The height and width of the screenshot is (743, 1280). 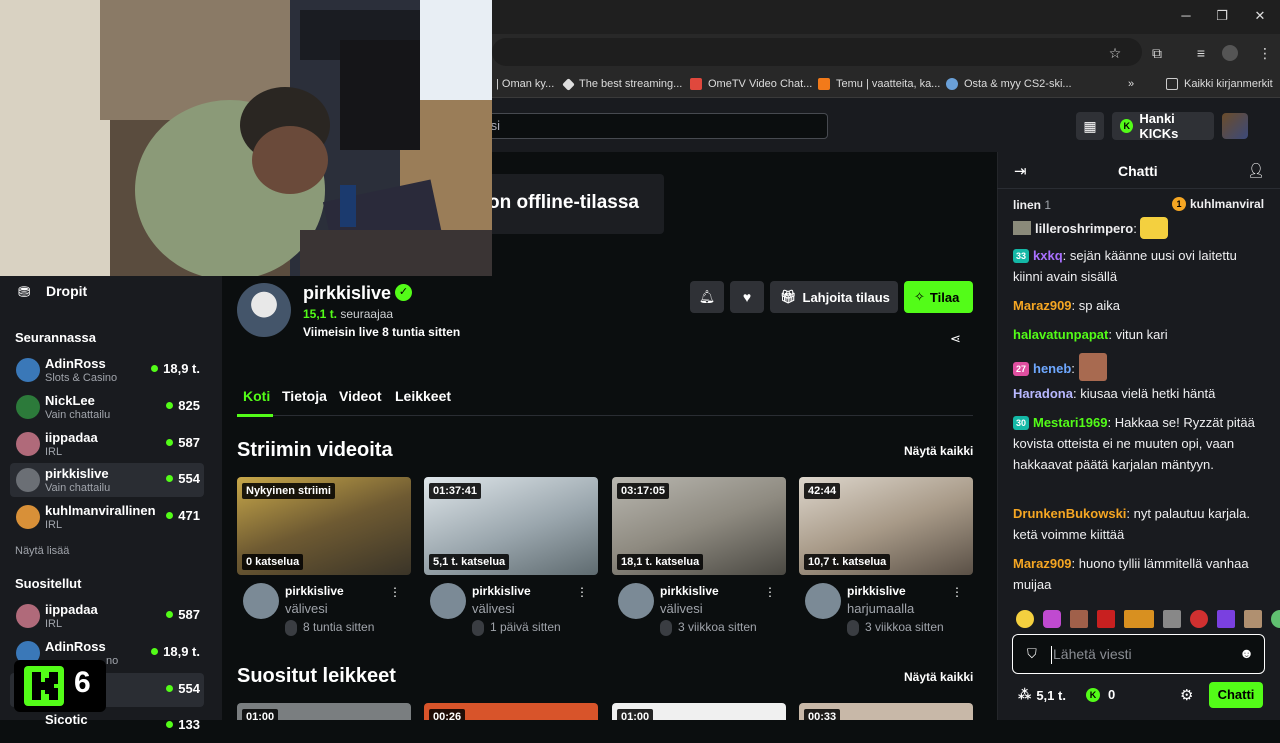 I want to click on badge-icon, so click(x=1022, y=228).